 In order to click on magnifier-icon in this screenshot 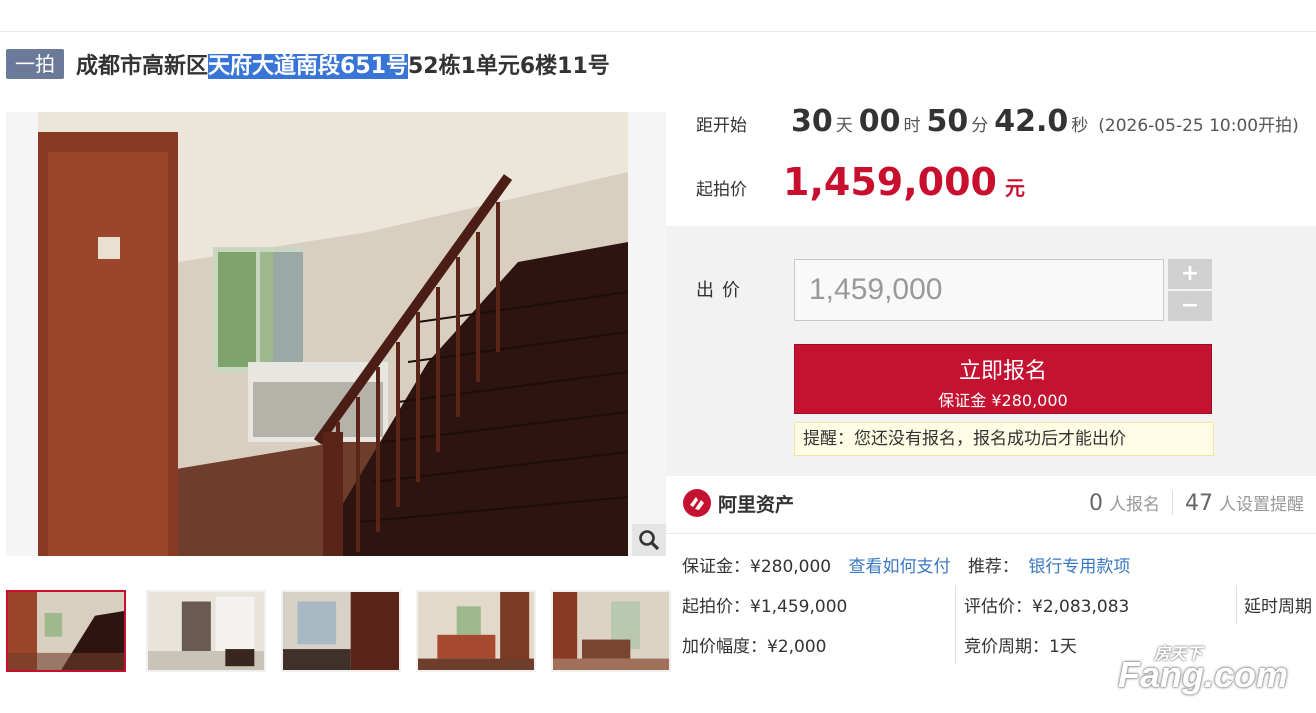, I will do `click(649, 540)`.